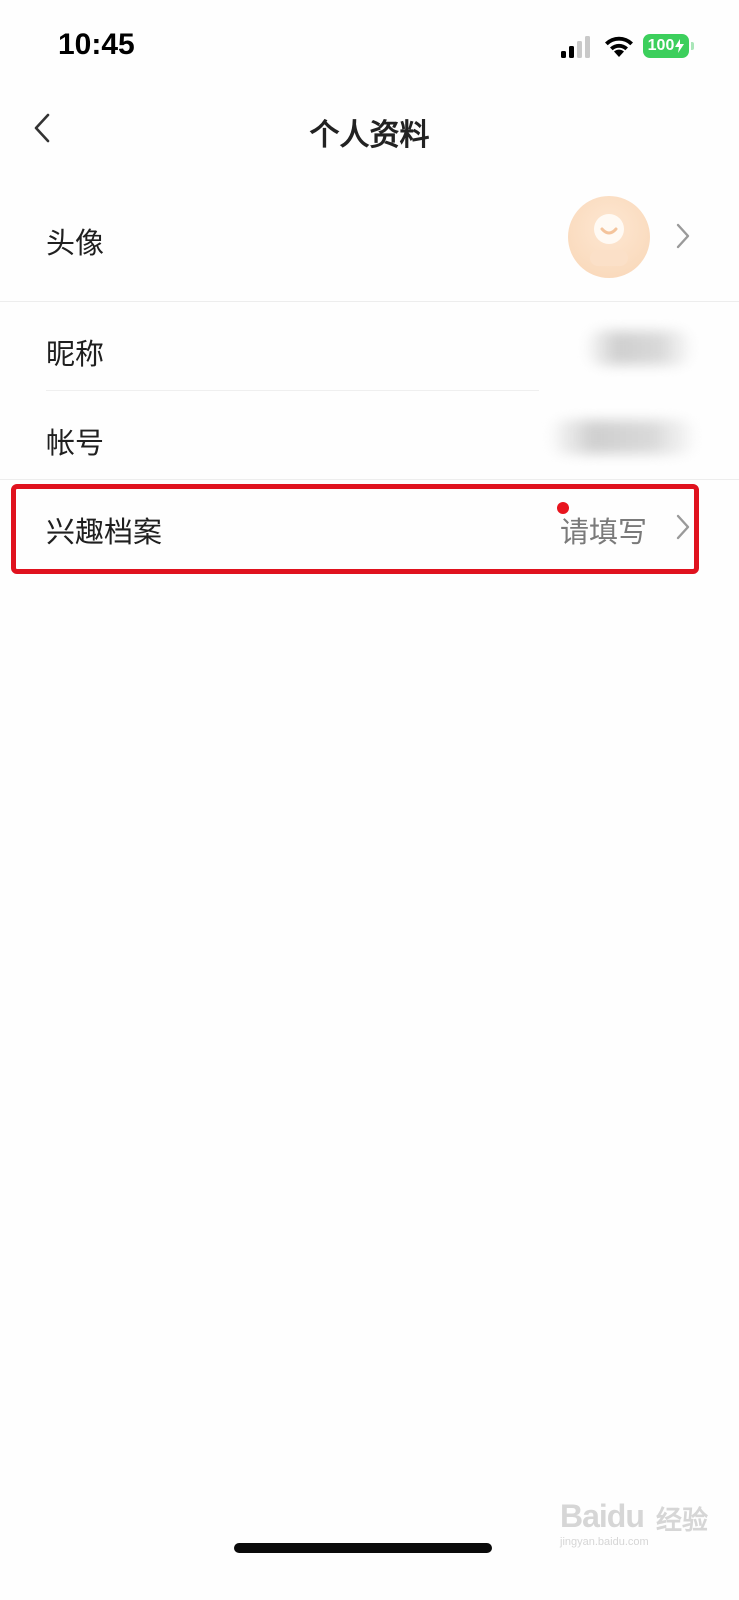 The width and height of the screenshot is (739, 1600). What do you see at coordinates (604, 532) in the screenshot?
I see `interest-profile-value: 请填写` at bounding box center [604, 532].